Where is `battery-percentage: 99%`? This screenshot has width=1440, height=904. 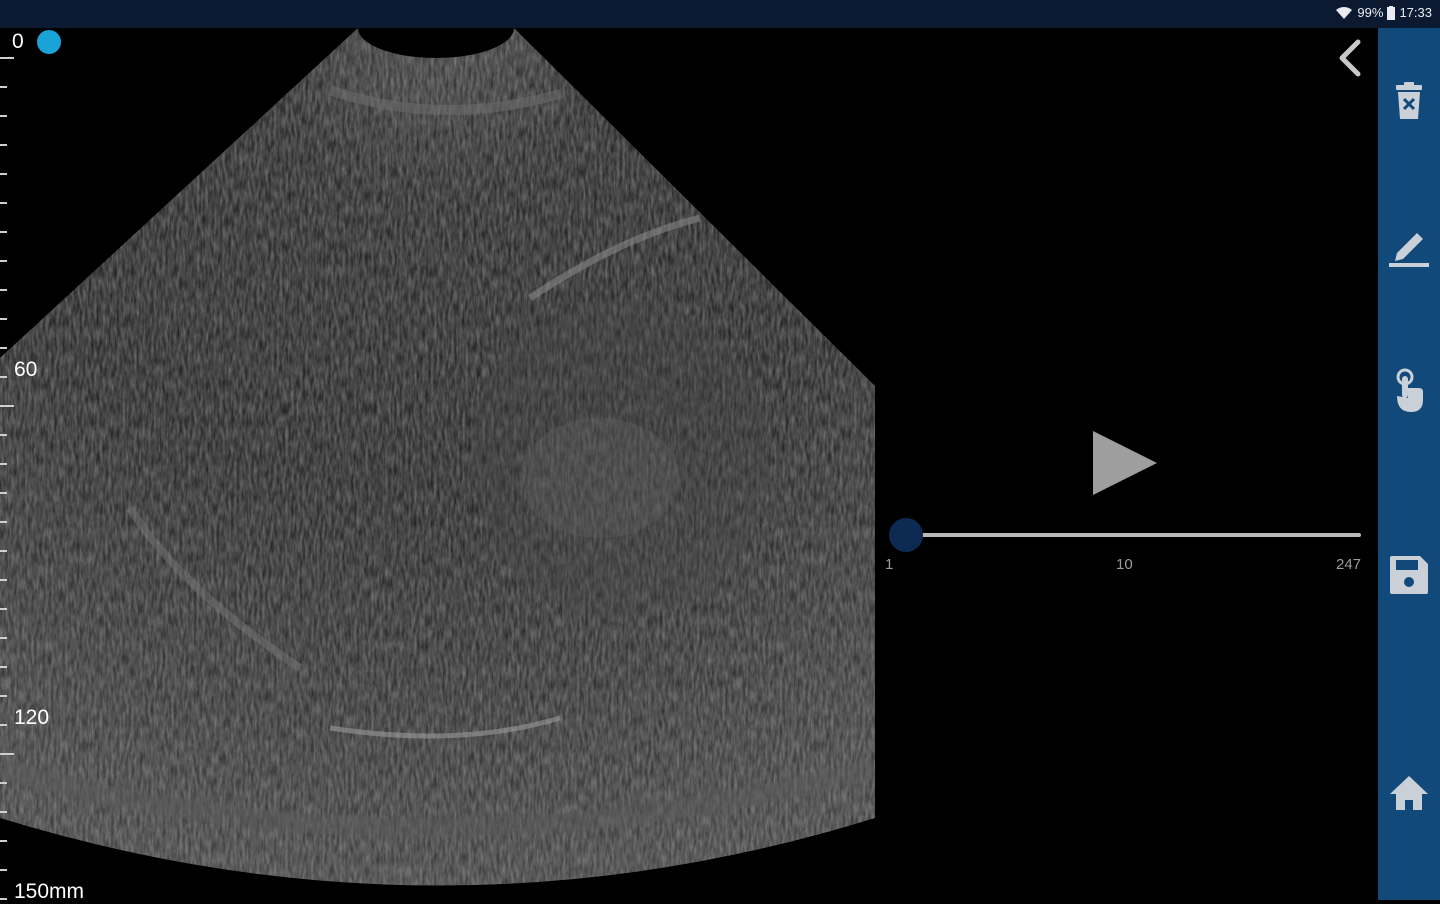
battery-percentage: 99% is located at coordinates (1370, 12).